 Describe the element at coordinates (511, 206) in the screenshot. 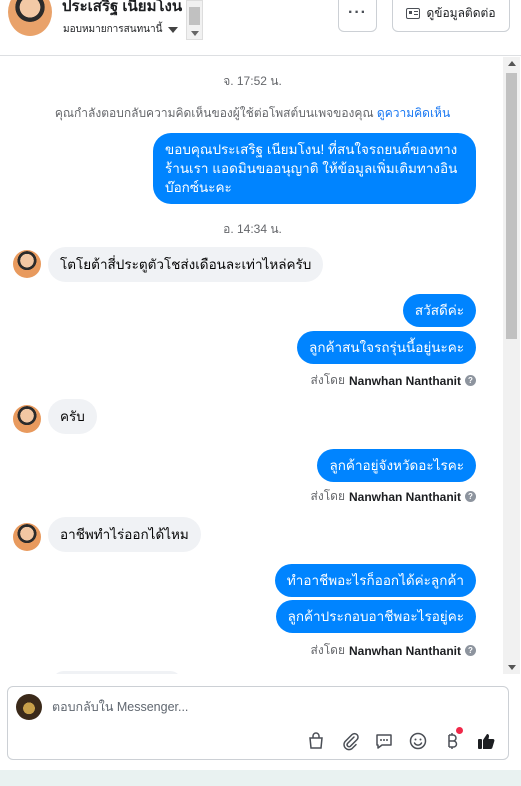

I see `thread-scrollbar-thumb` at that location.